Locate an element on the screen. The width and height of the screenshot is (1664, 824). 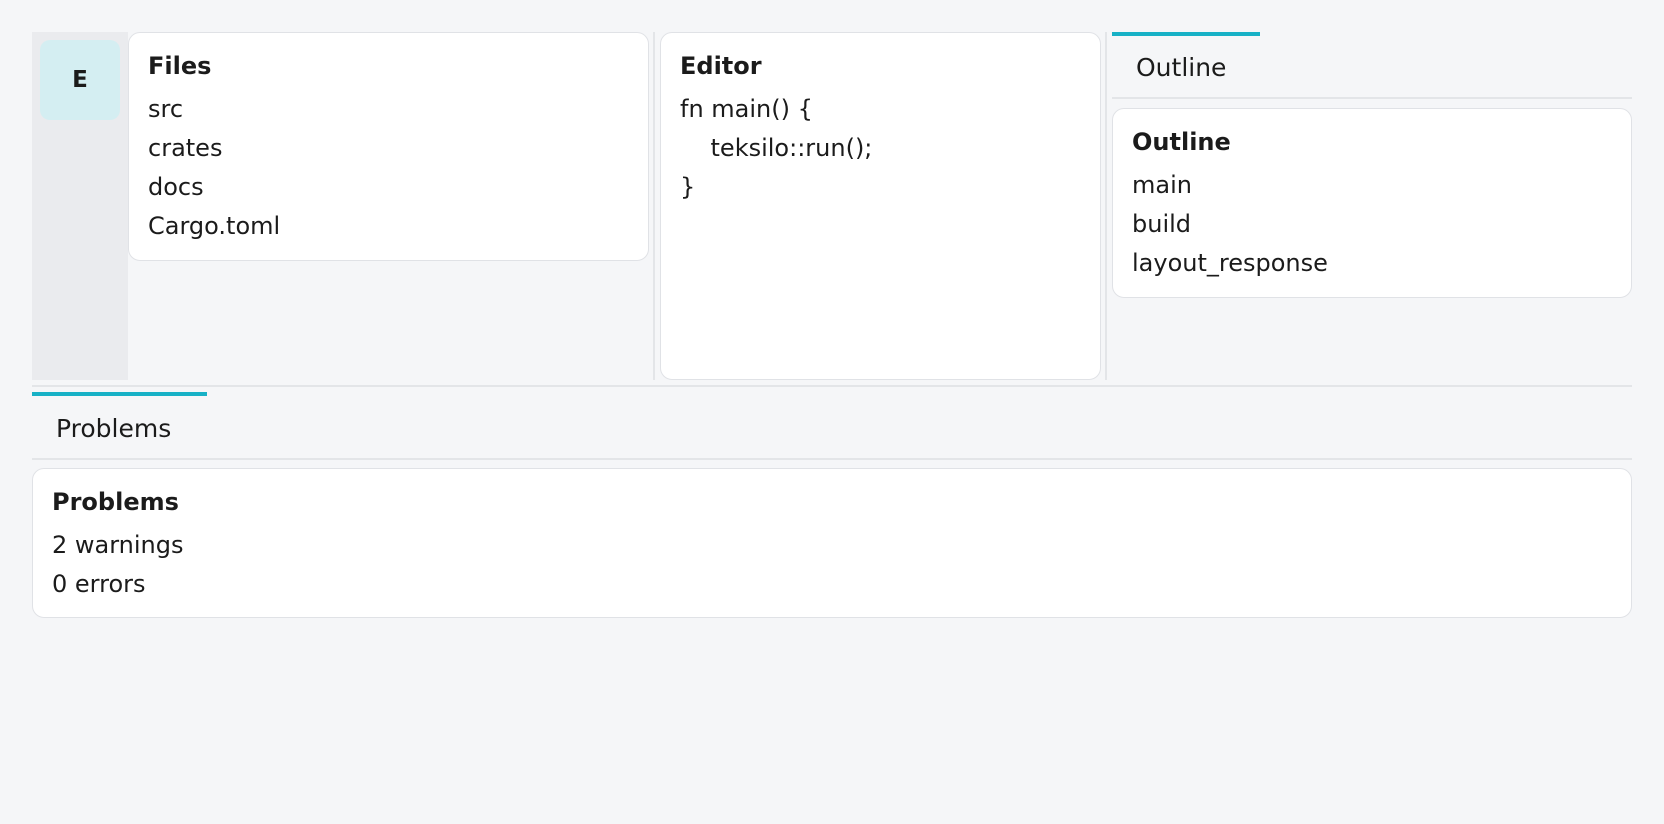
explorer-activity-button: E is located at coordinates (80, 80).